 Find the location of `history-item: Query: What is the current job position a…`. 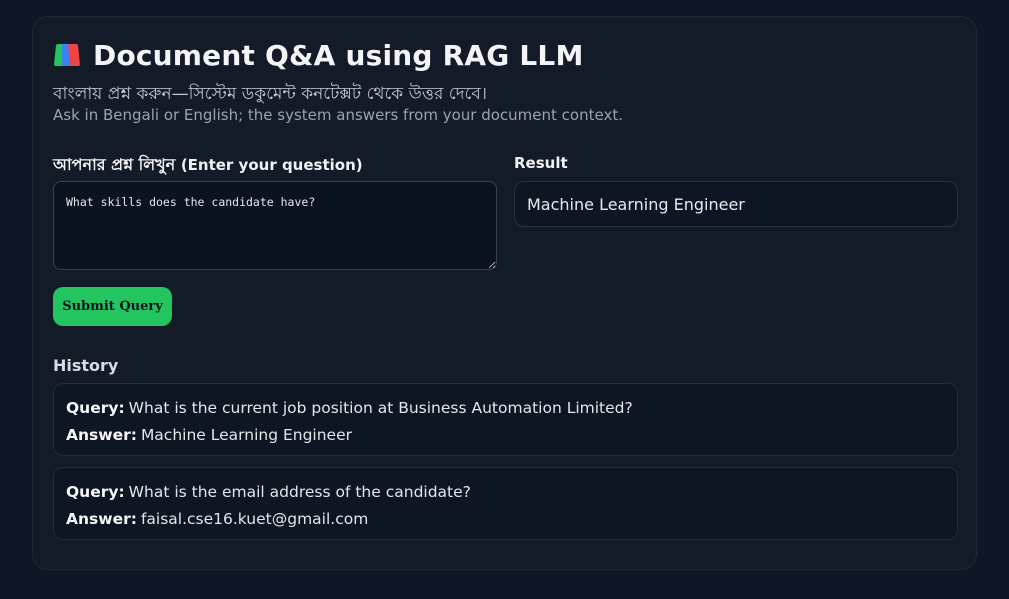

history-item: Query: What is the current job position a… is located at coordinates (505, 419).